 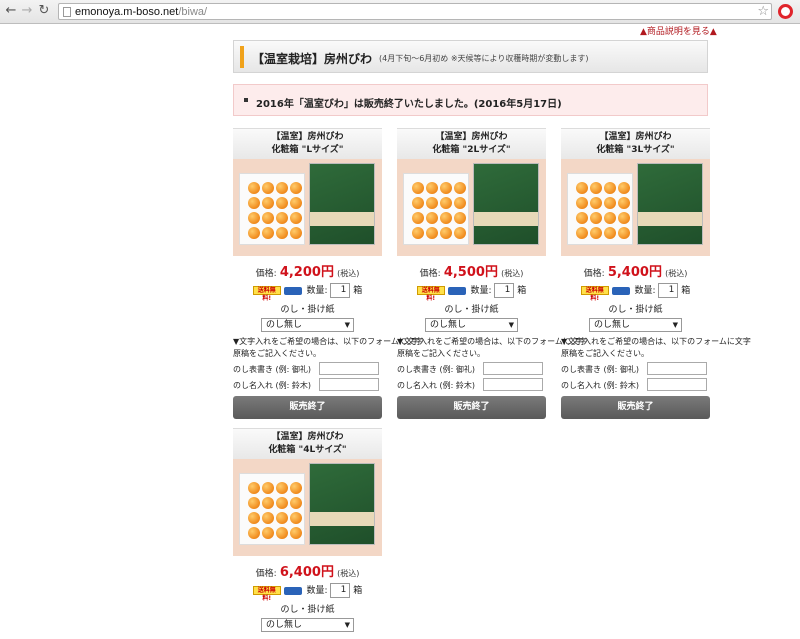 I want to click on bookmark-star-icon: ☆, so click(x=763, y=11).